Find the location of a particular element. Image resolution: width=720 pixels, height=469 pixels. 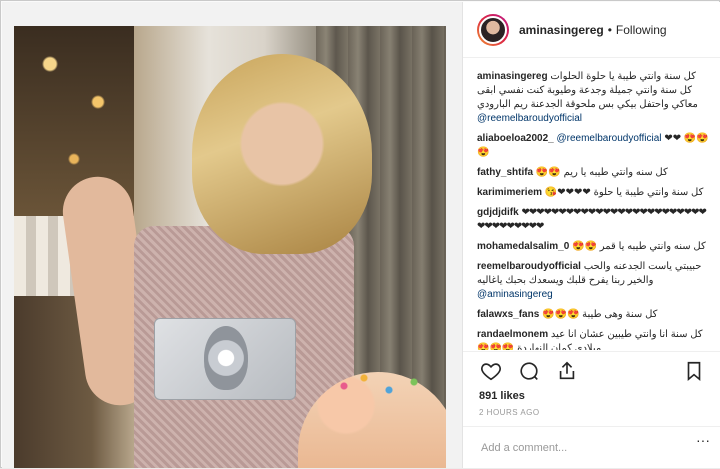

comment-mention: @aminasingereg is located at coordinates (515, 294).